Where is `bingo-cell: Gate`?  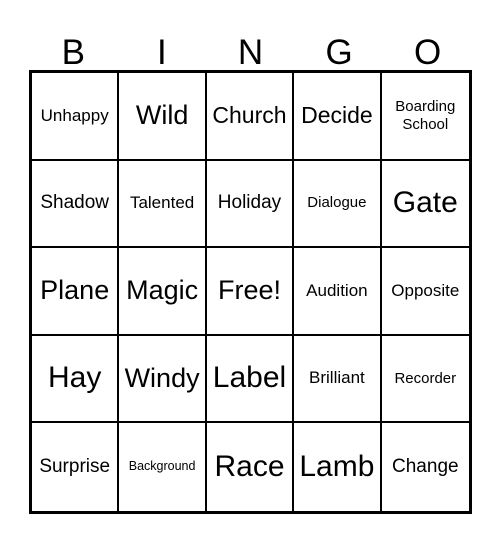
bingo-cell: Gate is located at coordinates (425, 204).